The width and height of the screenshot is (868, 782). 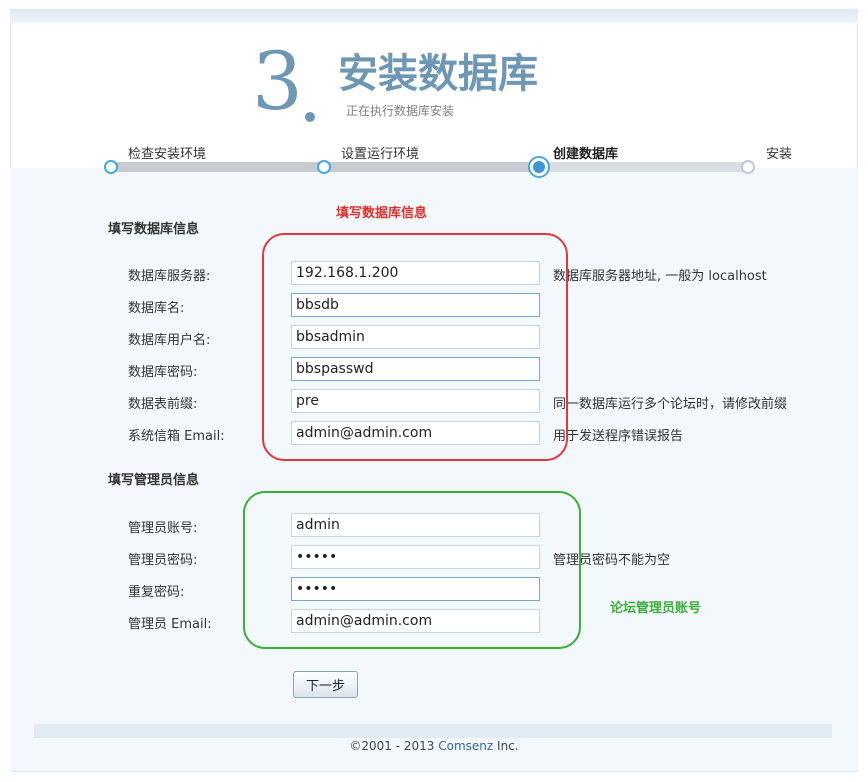 What do you see at coordinates (748, 167) in the screenshot?
I see `step-4-pending-icon` at bounding box center [748, 167].